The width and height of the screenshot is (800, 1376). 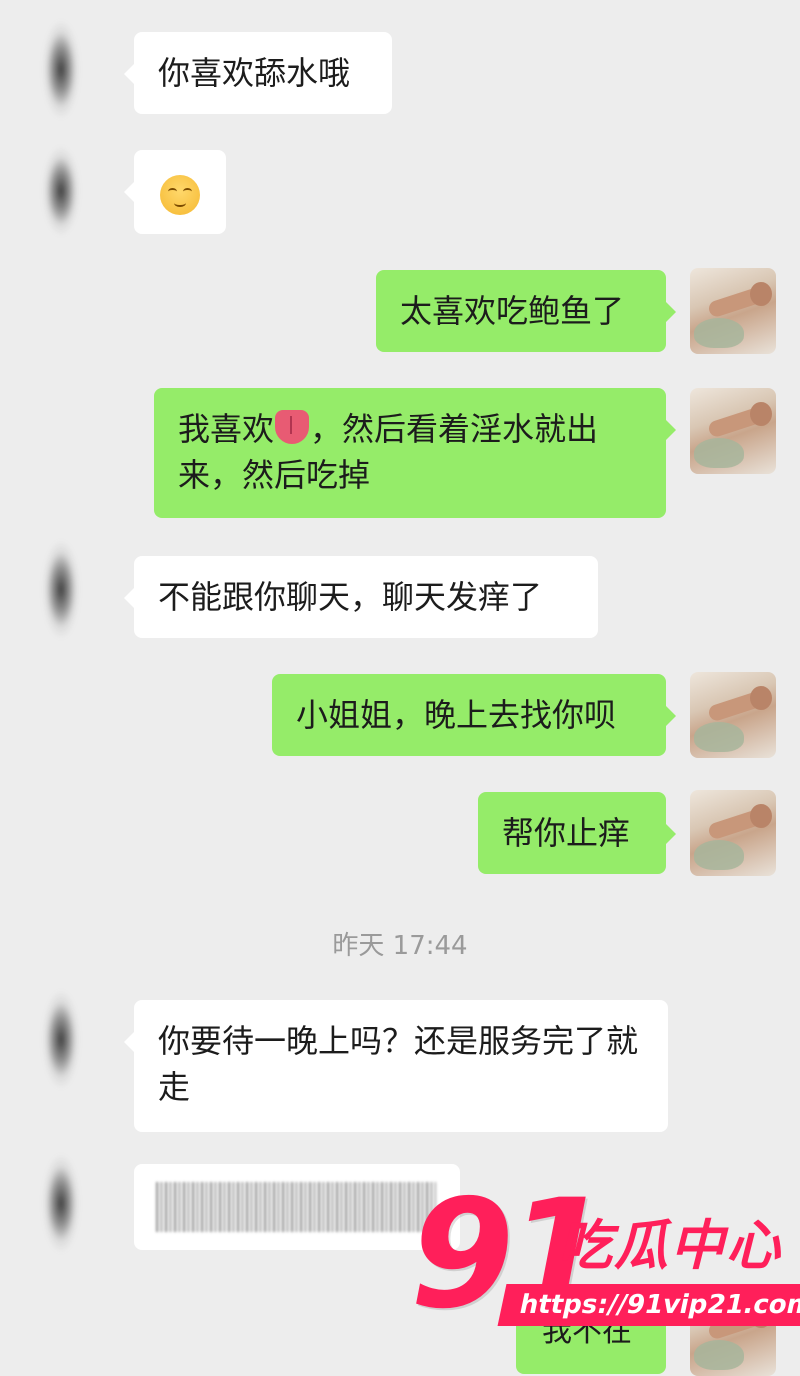 I want to click on message-bubble-incoming: 你要待一晚上吗？还是服务完了就走, so click(x=396, y=1066).